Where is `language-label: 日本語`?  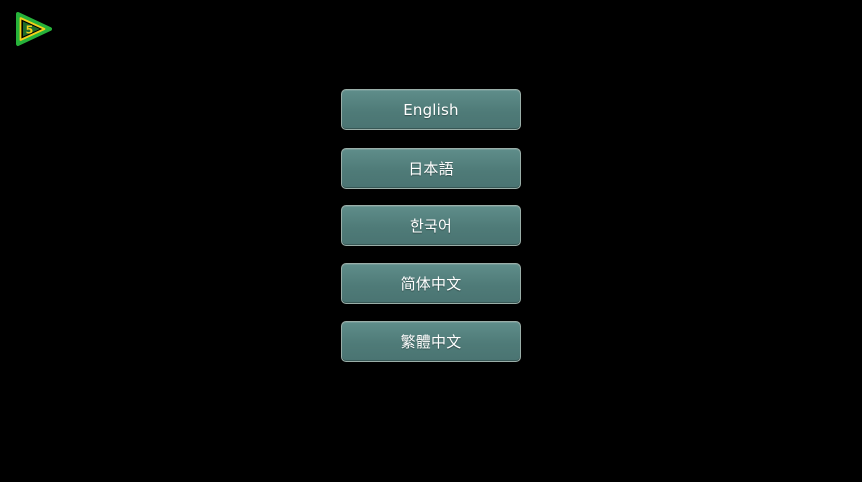
language-label: 日本語 is located at coordinates (431, 168).